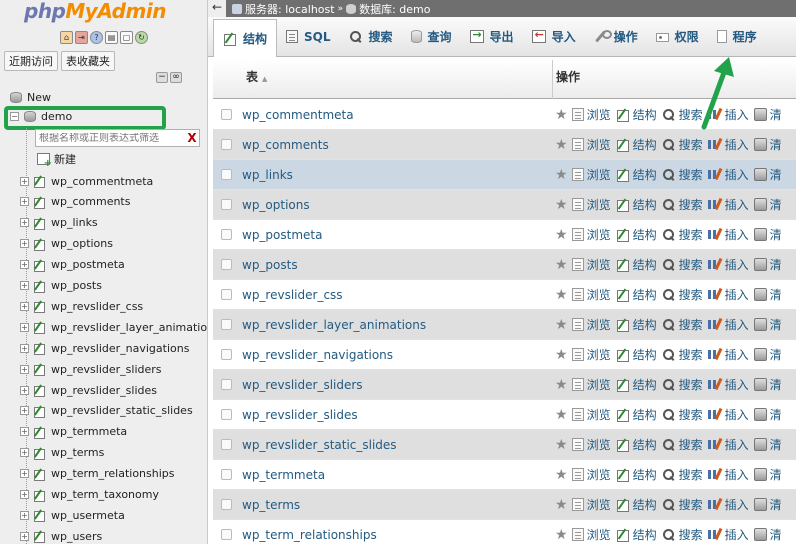 Image resolution: width=796 pixels, height=544 pixels. Describe the element at coordinates (111, 37) in the screenshot. I see `docs-icon: ▤` at that location.